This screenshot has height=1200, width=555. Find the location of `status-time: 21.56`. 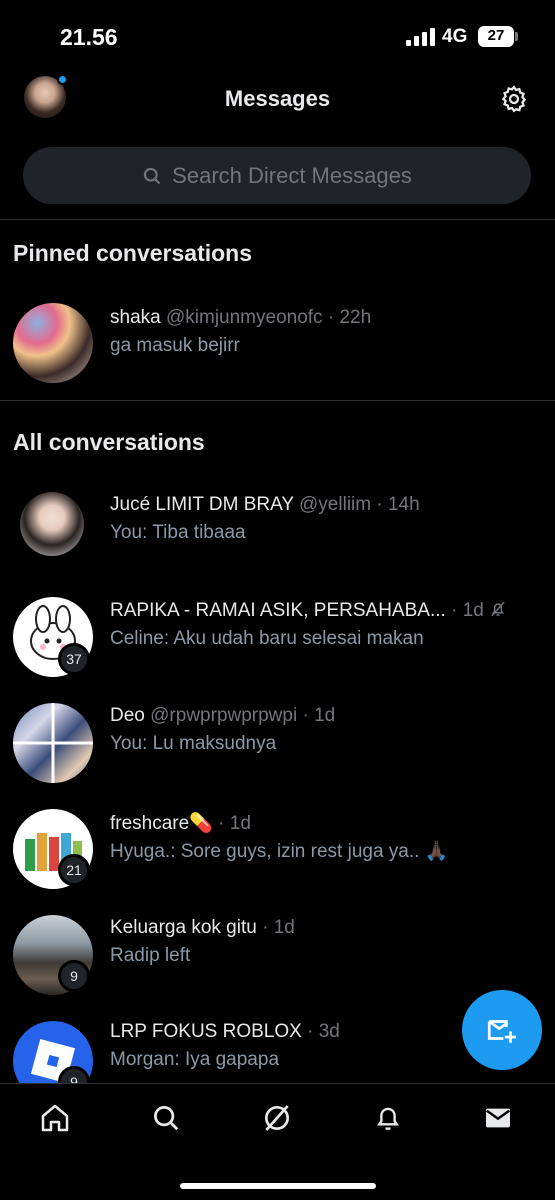

status-time: 21.56 is located at coordinates (89, 37).